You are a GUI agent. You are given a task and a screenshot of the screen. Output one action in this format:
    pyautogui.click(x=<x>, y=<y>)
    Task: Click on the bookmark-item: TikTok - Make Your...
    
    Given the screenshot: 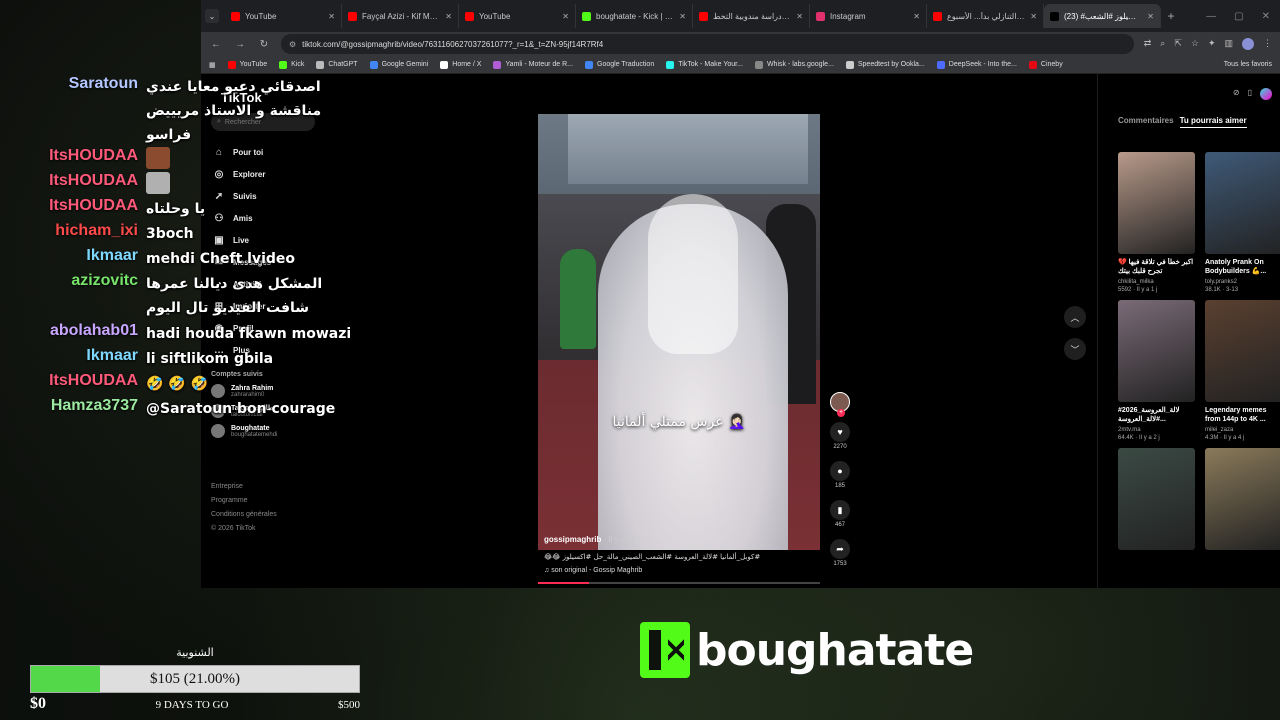 What is the action you would take?
    pyautogui.click(x=704, y=64)
    